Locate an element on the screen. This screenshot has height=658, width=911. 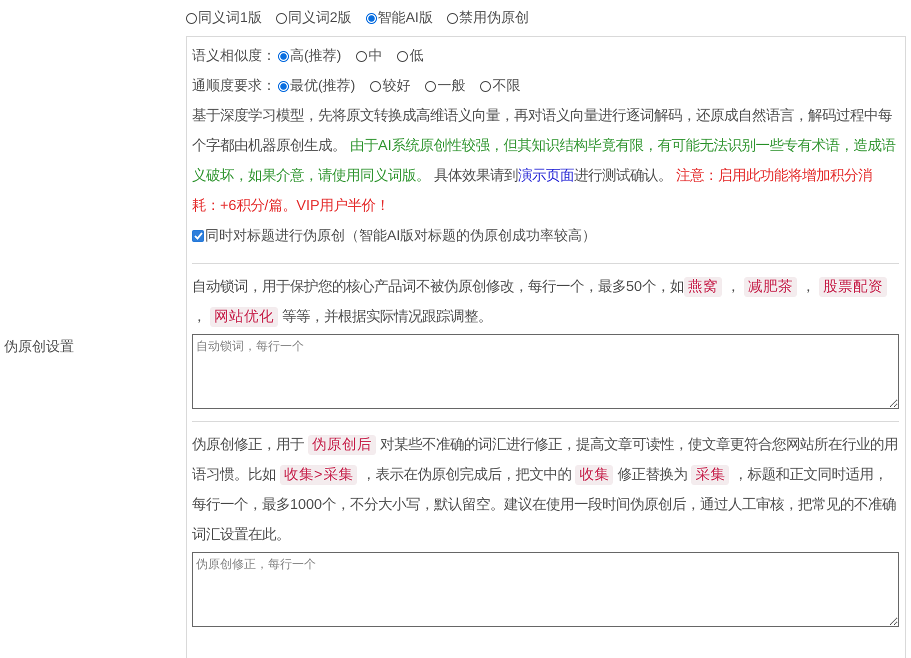
description-text: 基于深度学习模型，先将原文转换成高维语义向量，再对语义向量进行逐词解码，还原成自然语言，解码过程中每个字都由机器原创生成。 由于AI系统原创性较强，但其知识结构毕竟有限，有可能无法识别一些专有术语，造成语义破坏，如果介意，请使用同义词版。 具体效果请到演示页面进行测试确认。 注意：启用此功能将增加积分消耗：+6积分/篇。VIP用户半价！ is located at coordinates (544, 161).